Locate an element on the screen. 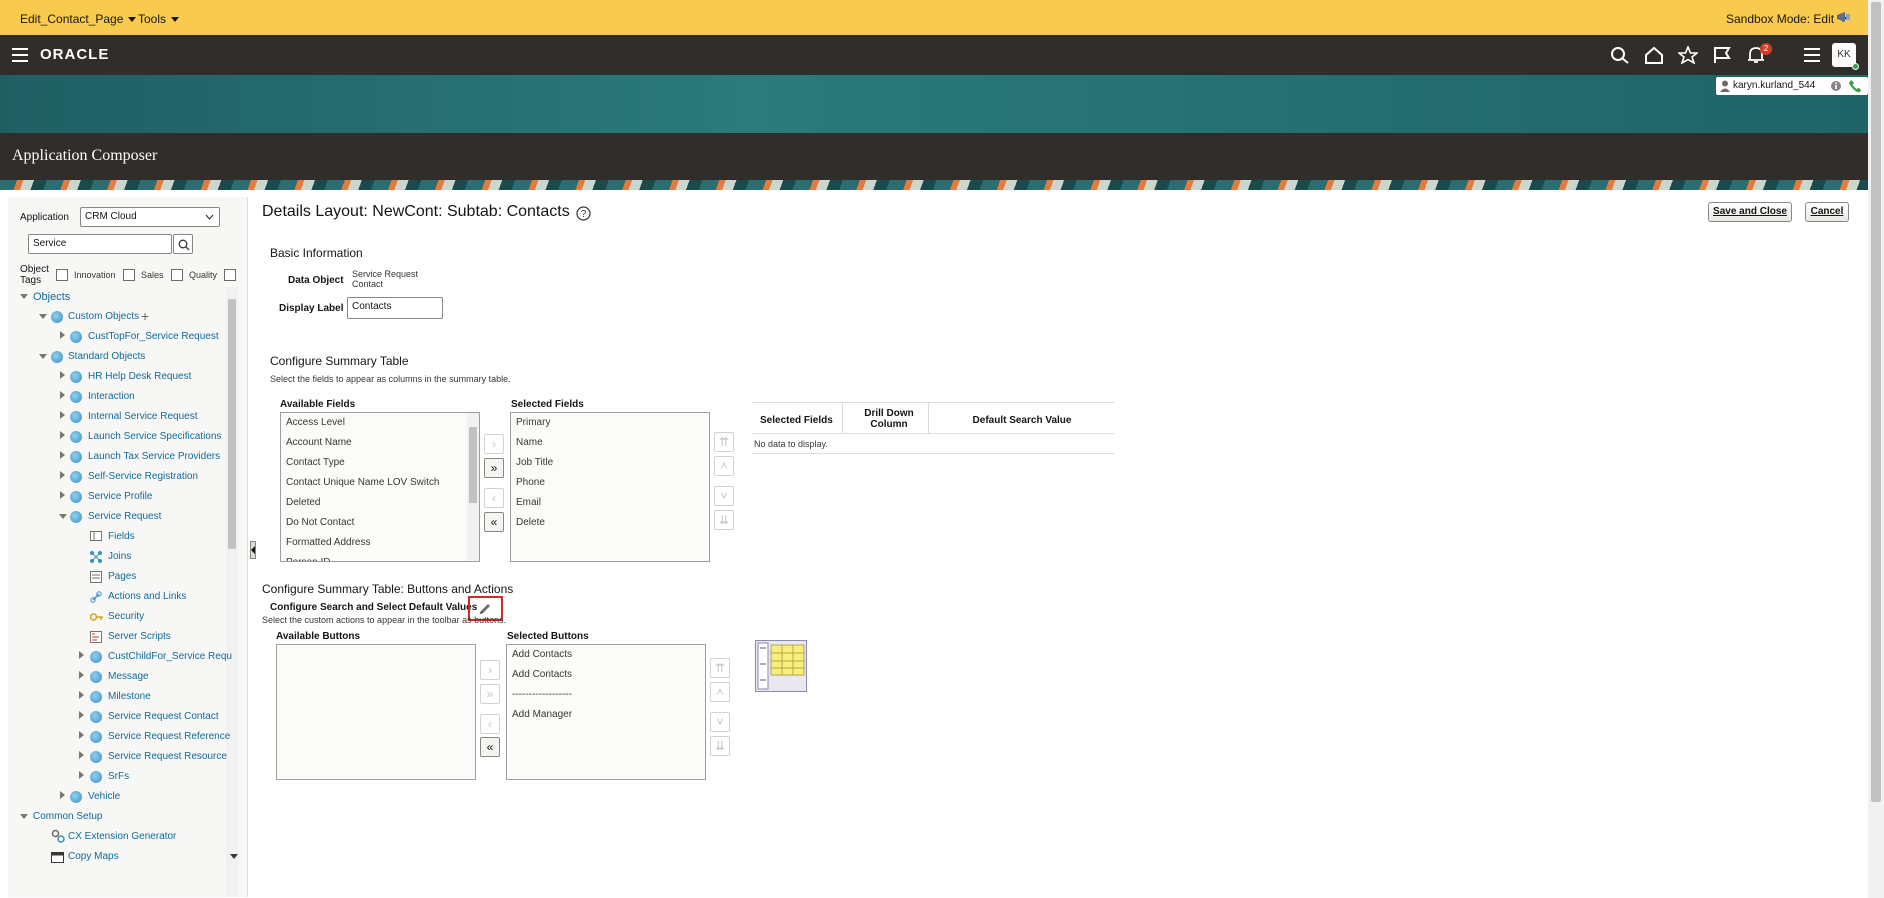 The image size is (1884, 898). info-icon is located at coordinates (1836, 86).